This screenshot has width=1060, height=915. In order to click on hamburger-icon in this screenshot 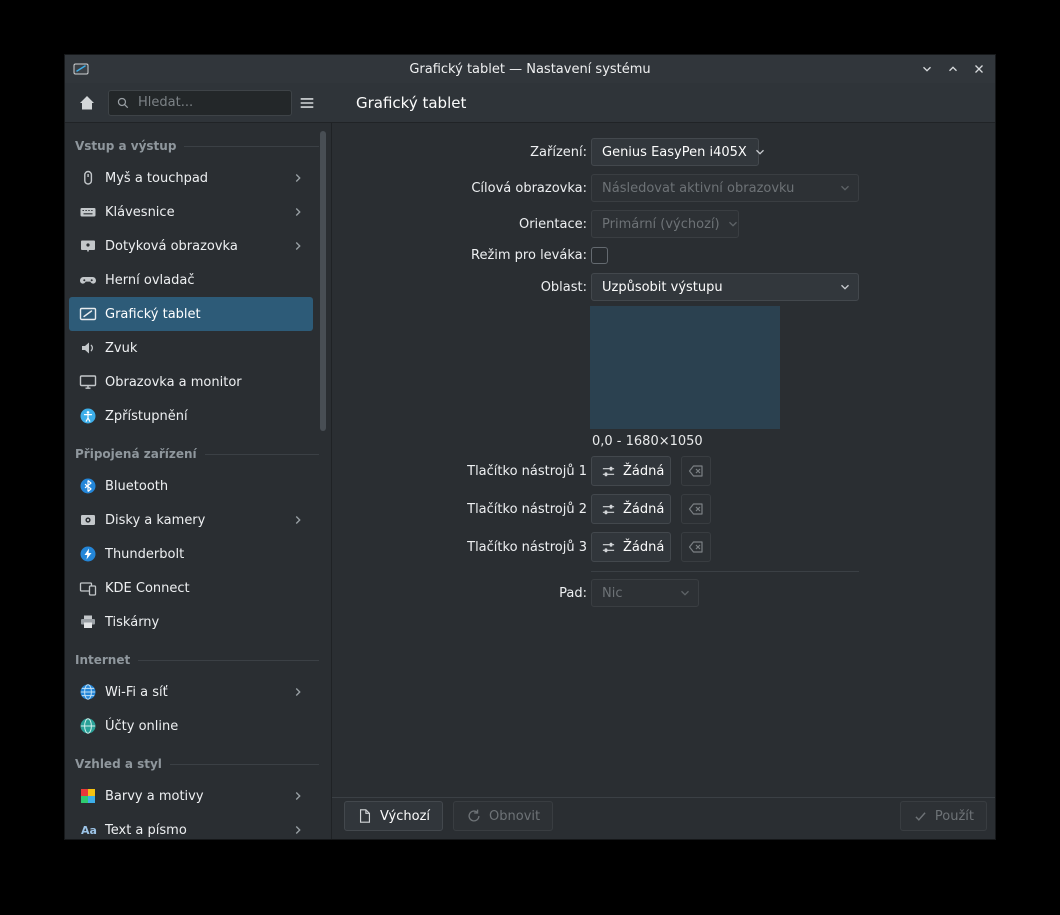, I will do `click(307, 102)`.